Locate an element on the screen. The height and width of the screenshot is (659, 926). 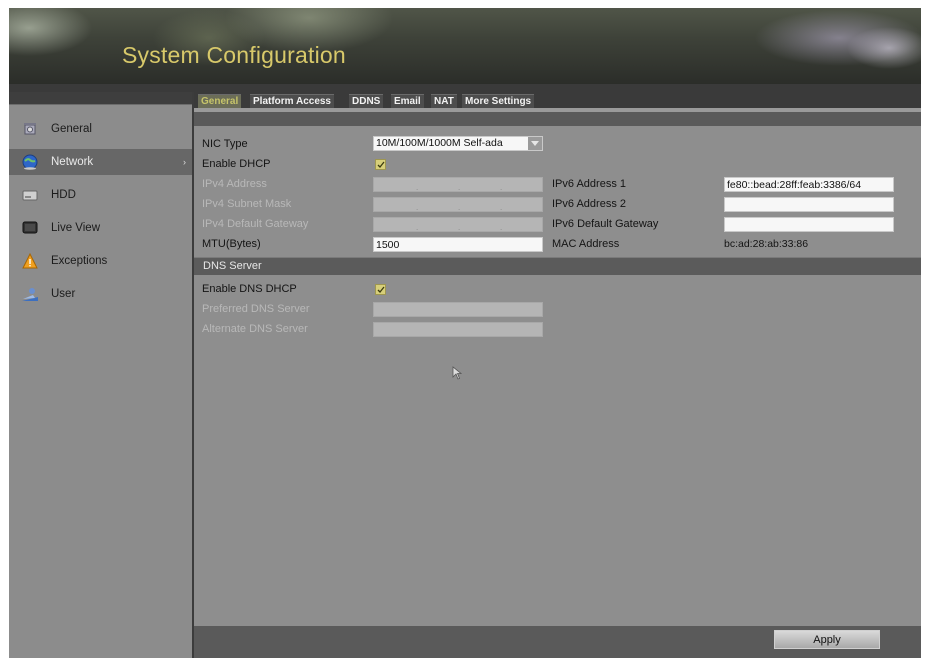
preferred-dns-label: Preferred DNS Server is located at coordinates (256, 309).